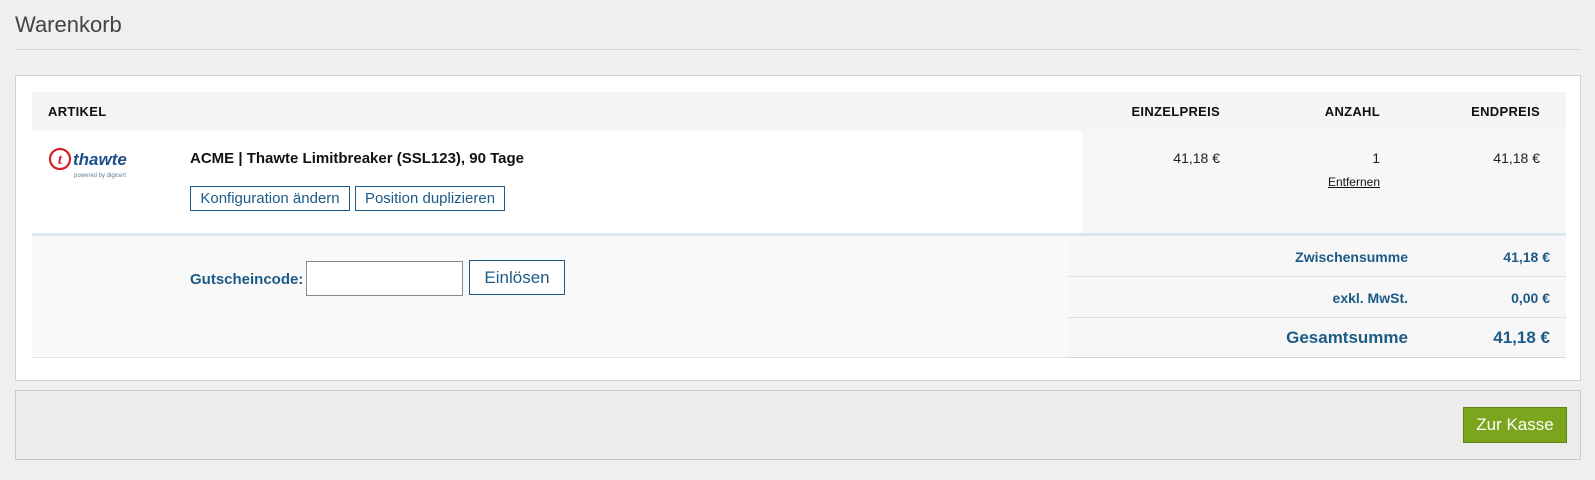 The height and width of the screenshot is (480, 1595). I want to click on header-einzelpreis: EINZELPREIS, so click(1175, 111).